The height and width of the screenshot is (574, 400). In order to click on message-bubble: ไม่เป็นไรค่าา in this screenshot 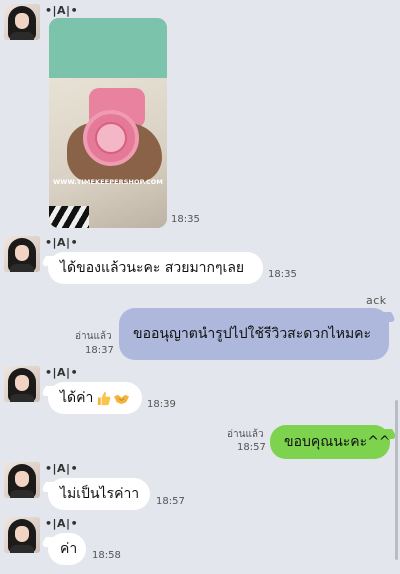, I will do `click(99, 494)`.